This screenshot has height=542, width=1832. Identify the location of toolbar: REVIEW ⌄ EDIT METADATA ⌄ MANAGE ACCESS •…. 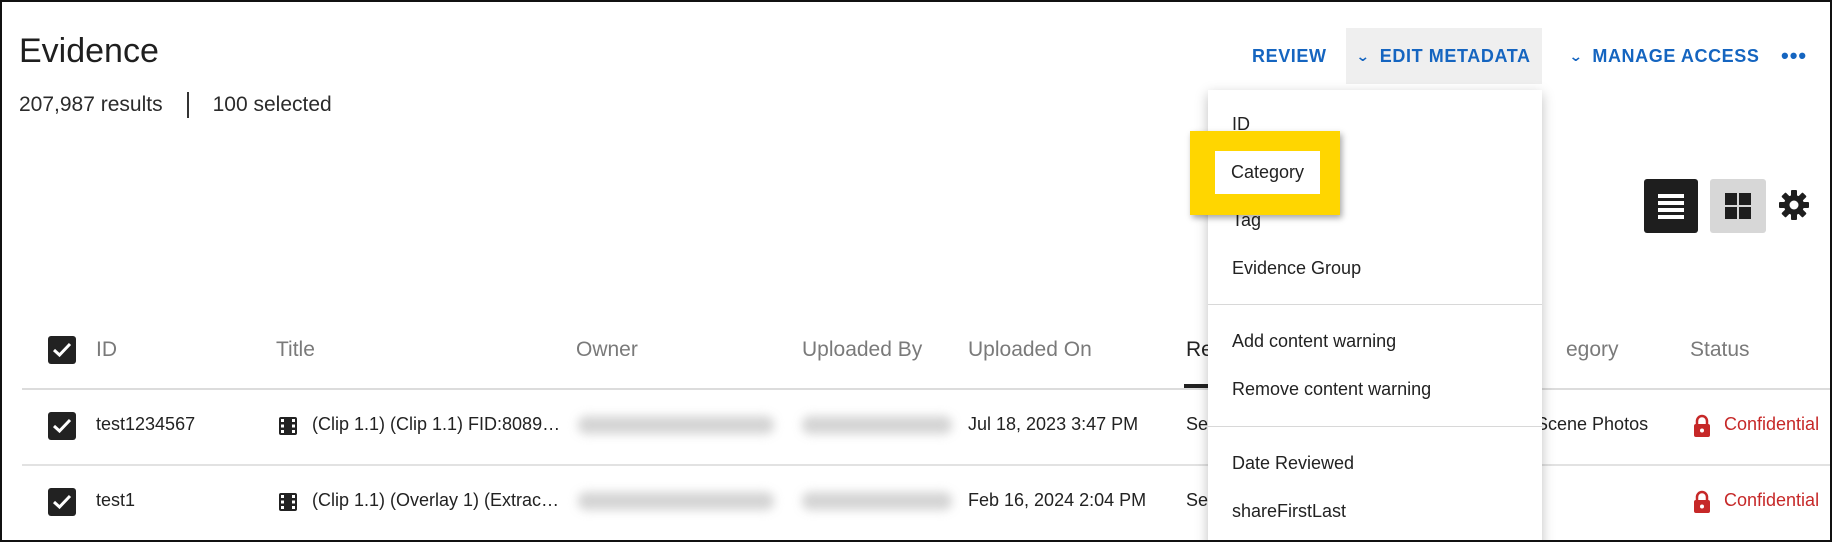
(916, 56).